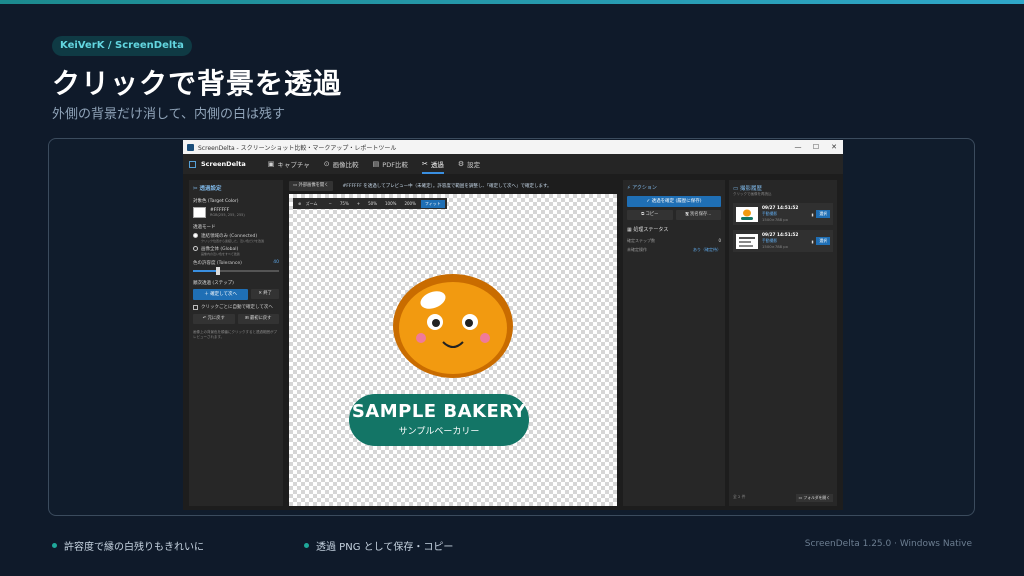 This screenshot has height=576, width=1024. I want to click on status-value: あり（確定待）, so click(707, 249).